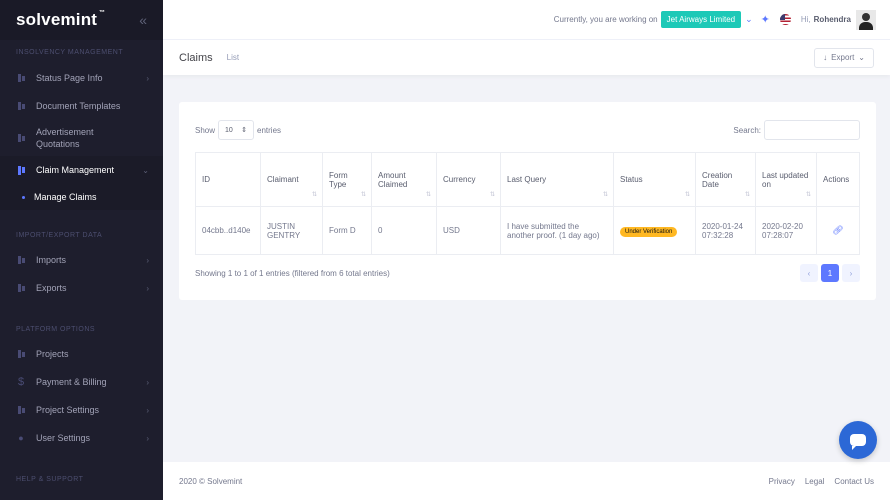  What do you see at coordinates (854, 481) in the screenshot?
I see `footer-link-contact: Contact Us` at bounding box center [854, 481].